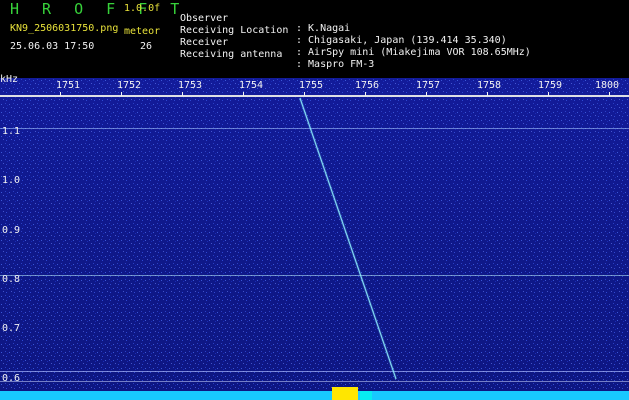  What do you see at coordinates (314, 371) in the screenshot?
I see `band-lower` at bounding box center [314, 371].